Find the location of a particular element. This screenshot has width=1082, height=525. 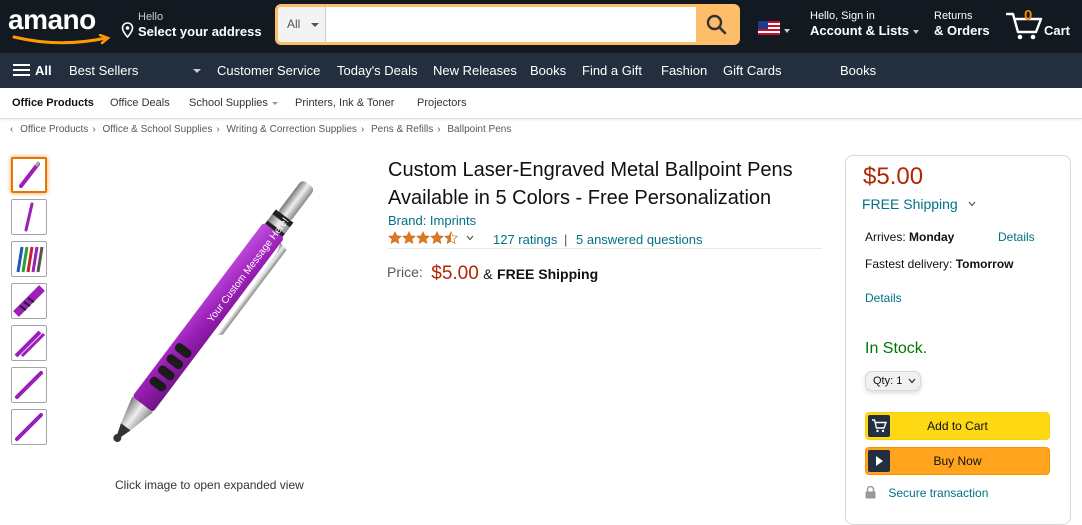

address-greeting: Hello is located at coordinates (151, 17).